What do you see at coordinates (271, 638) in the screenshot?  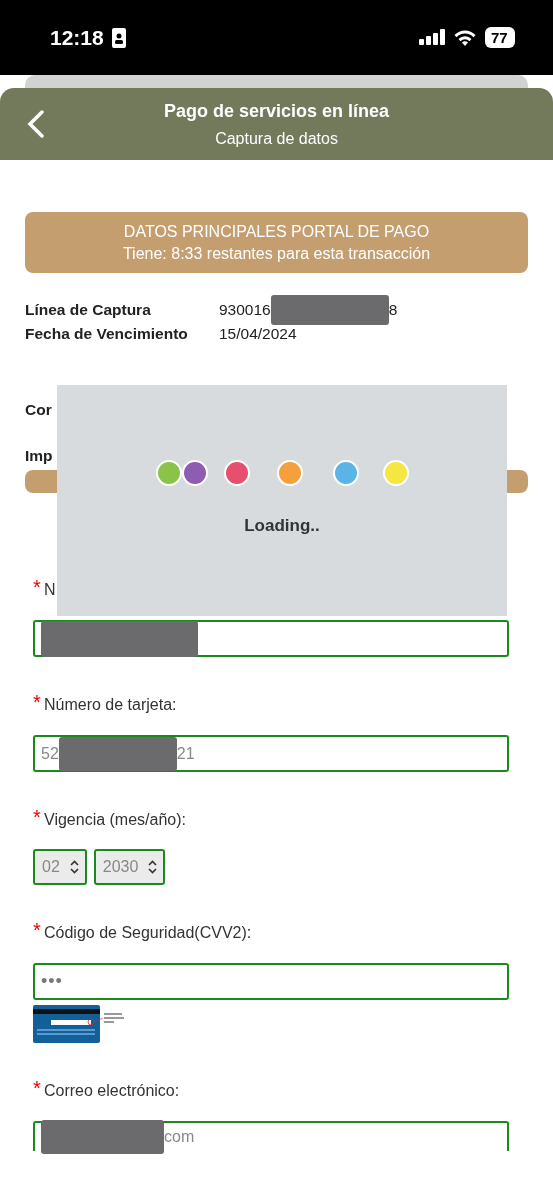 I see `input-field` at bounding box center [271, 638].